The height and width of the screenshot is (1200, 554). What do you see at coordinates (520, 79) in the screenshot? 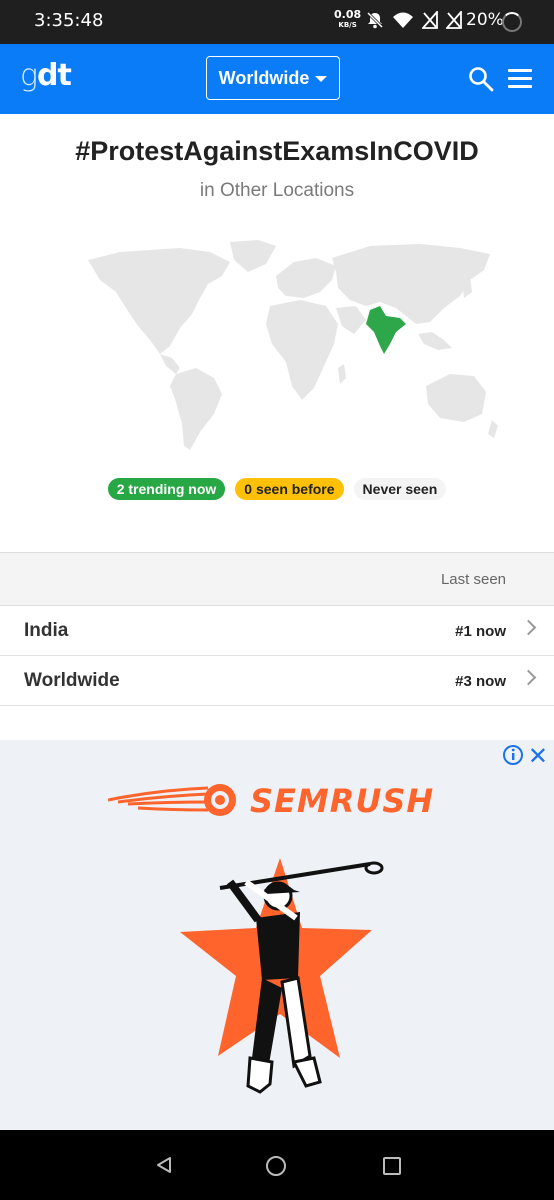
I see `hamburger-menu-icon` at bounding box center [520, 79].